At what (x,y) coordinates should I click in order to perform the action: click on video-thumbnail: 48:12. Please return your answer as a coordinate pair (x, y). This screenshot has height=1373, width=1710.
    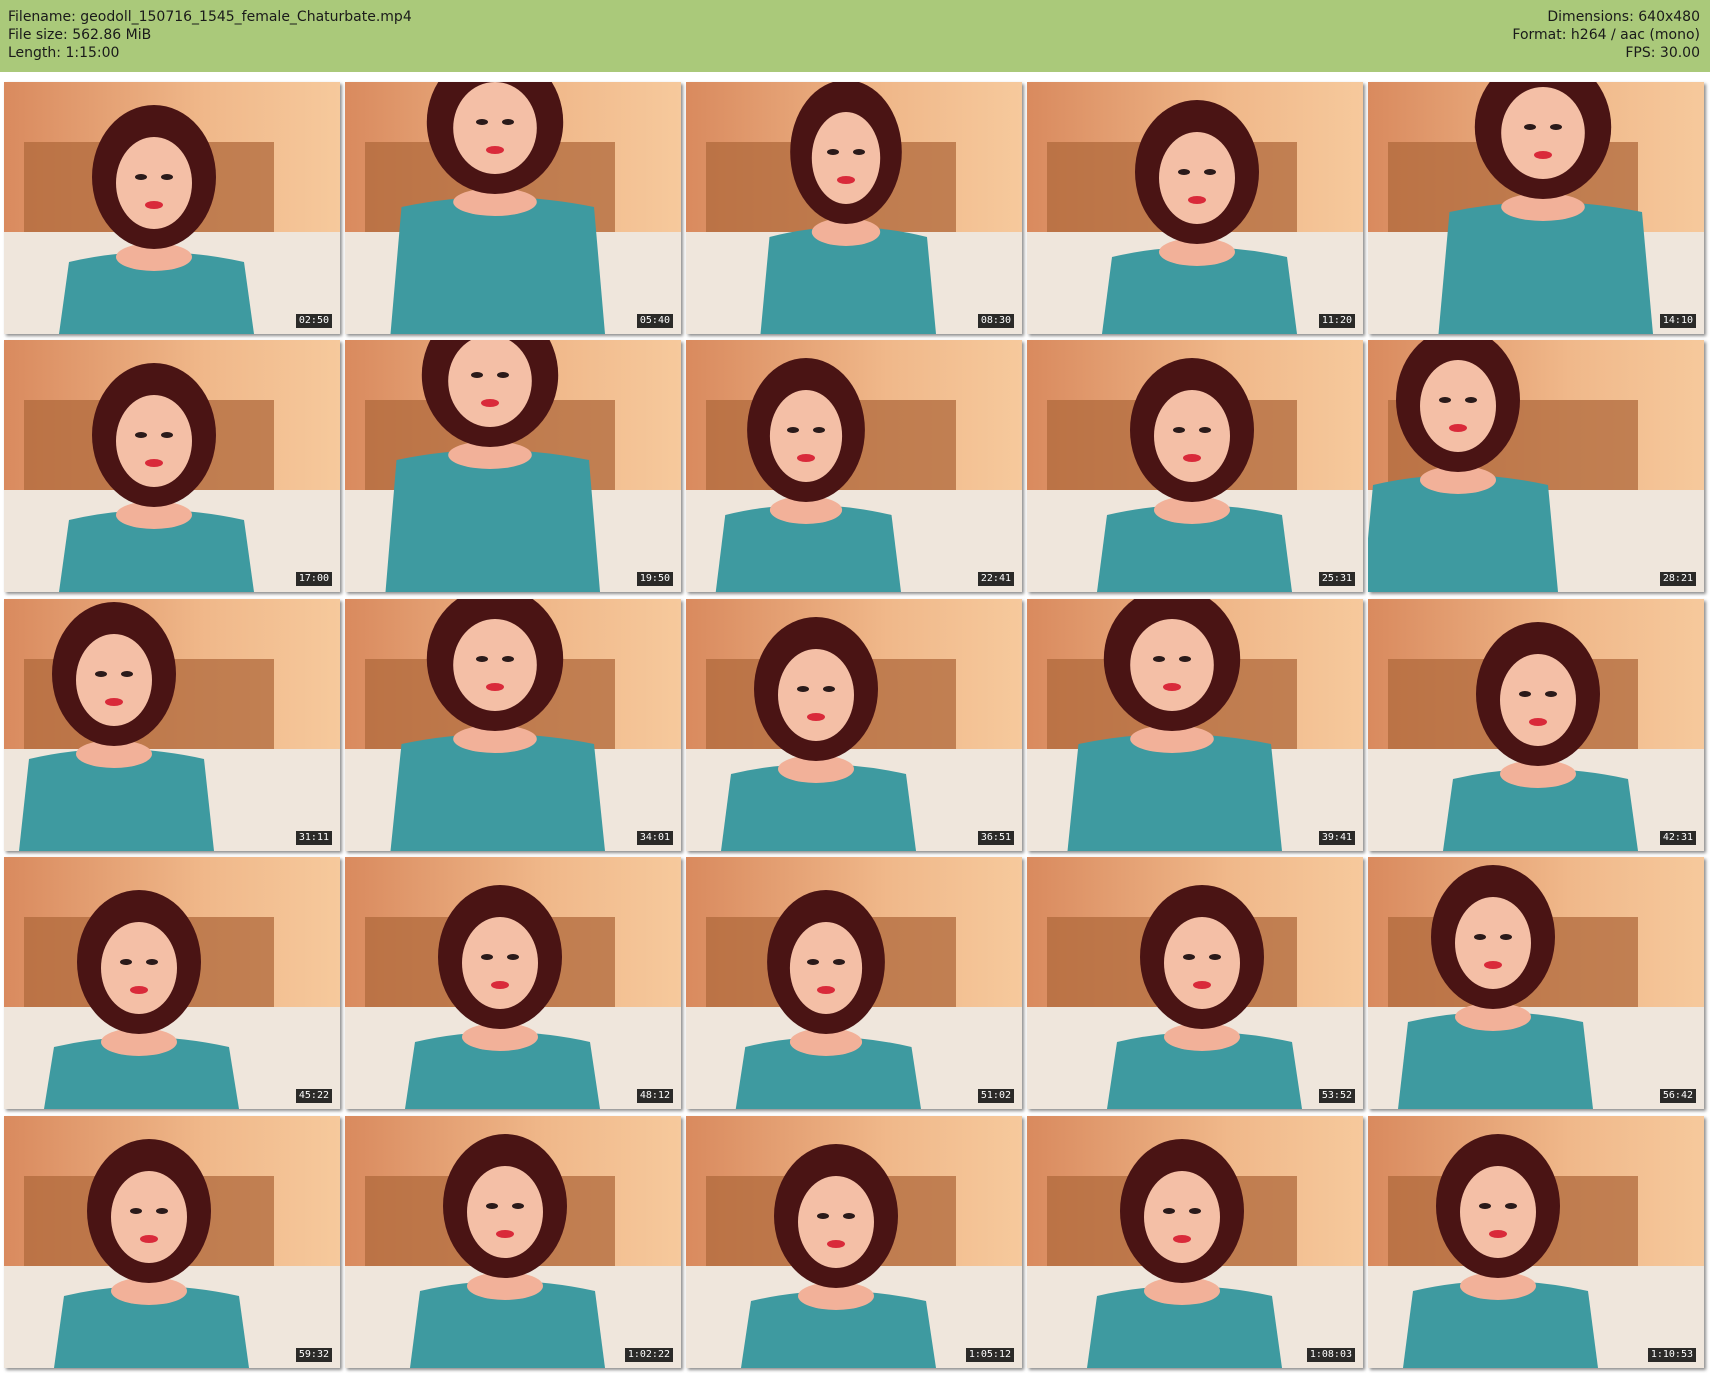
    Looking at the image, I should click on (513, 983).